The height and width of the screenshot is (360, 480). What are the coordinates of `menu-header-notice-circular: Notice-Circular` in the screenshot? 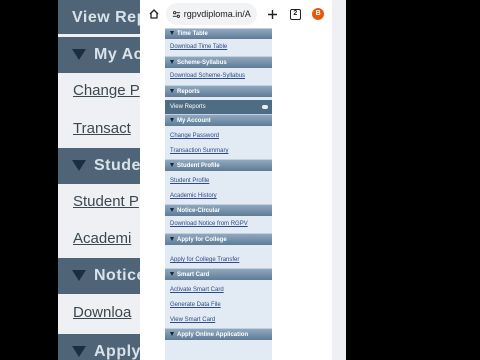 It's located at (218, 210).